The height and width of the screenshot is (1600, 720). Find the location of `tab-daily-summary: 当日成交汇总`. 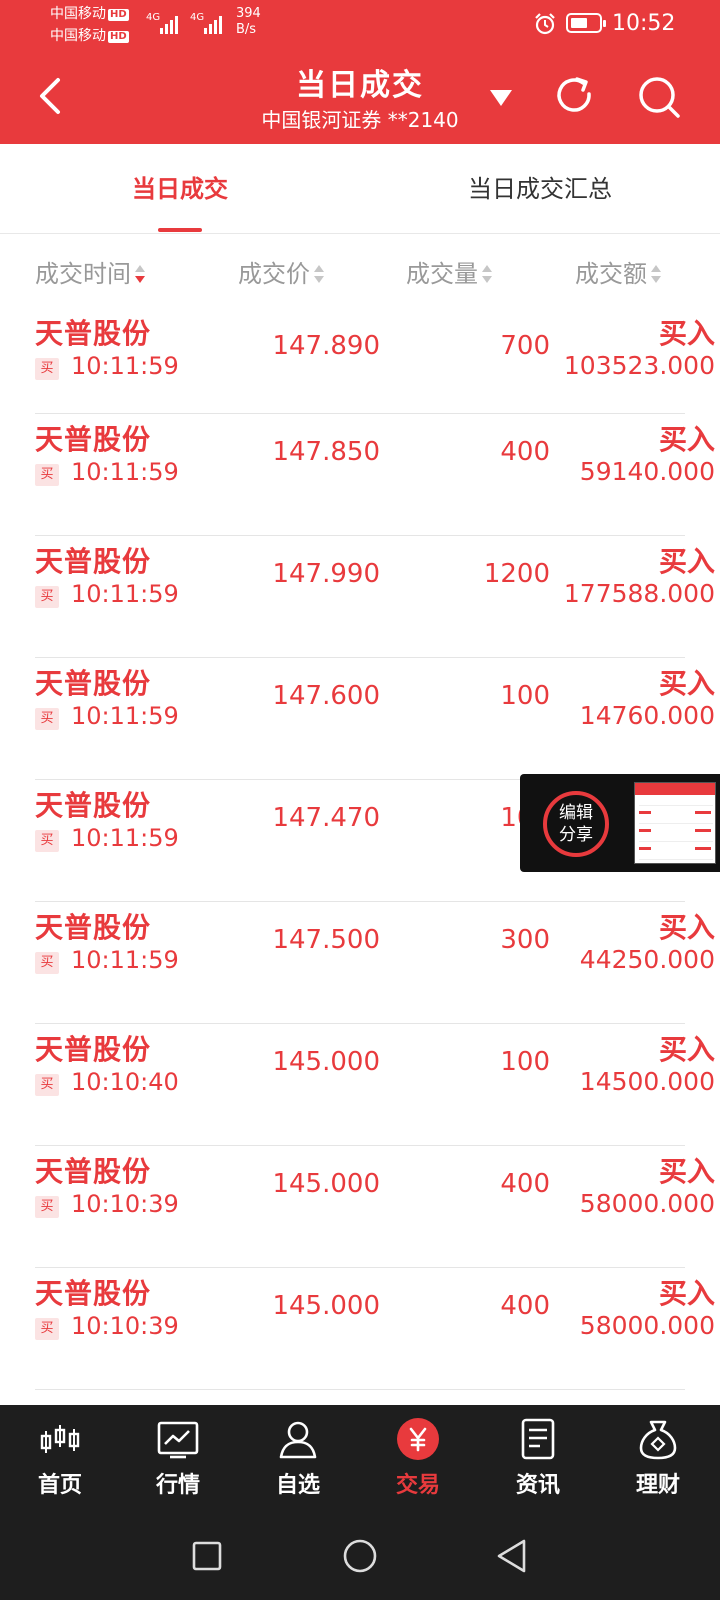

tab-daily-summary: 当日成交汇总 is located at coordinates (540, 189).